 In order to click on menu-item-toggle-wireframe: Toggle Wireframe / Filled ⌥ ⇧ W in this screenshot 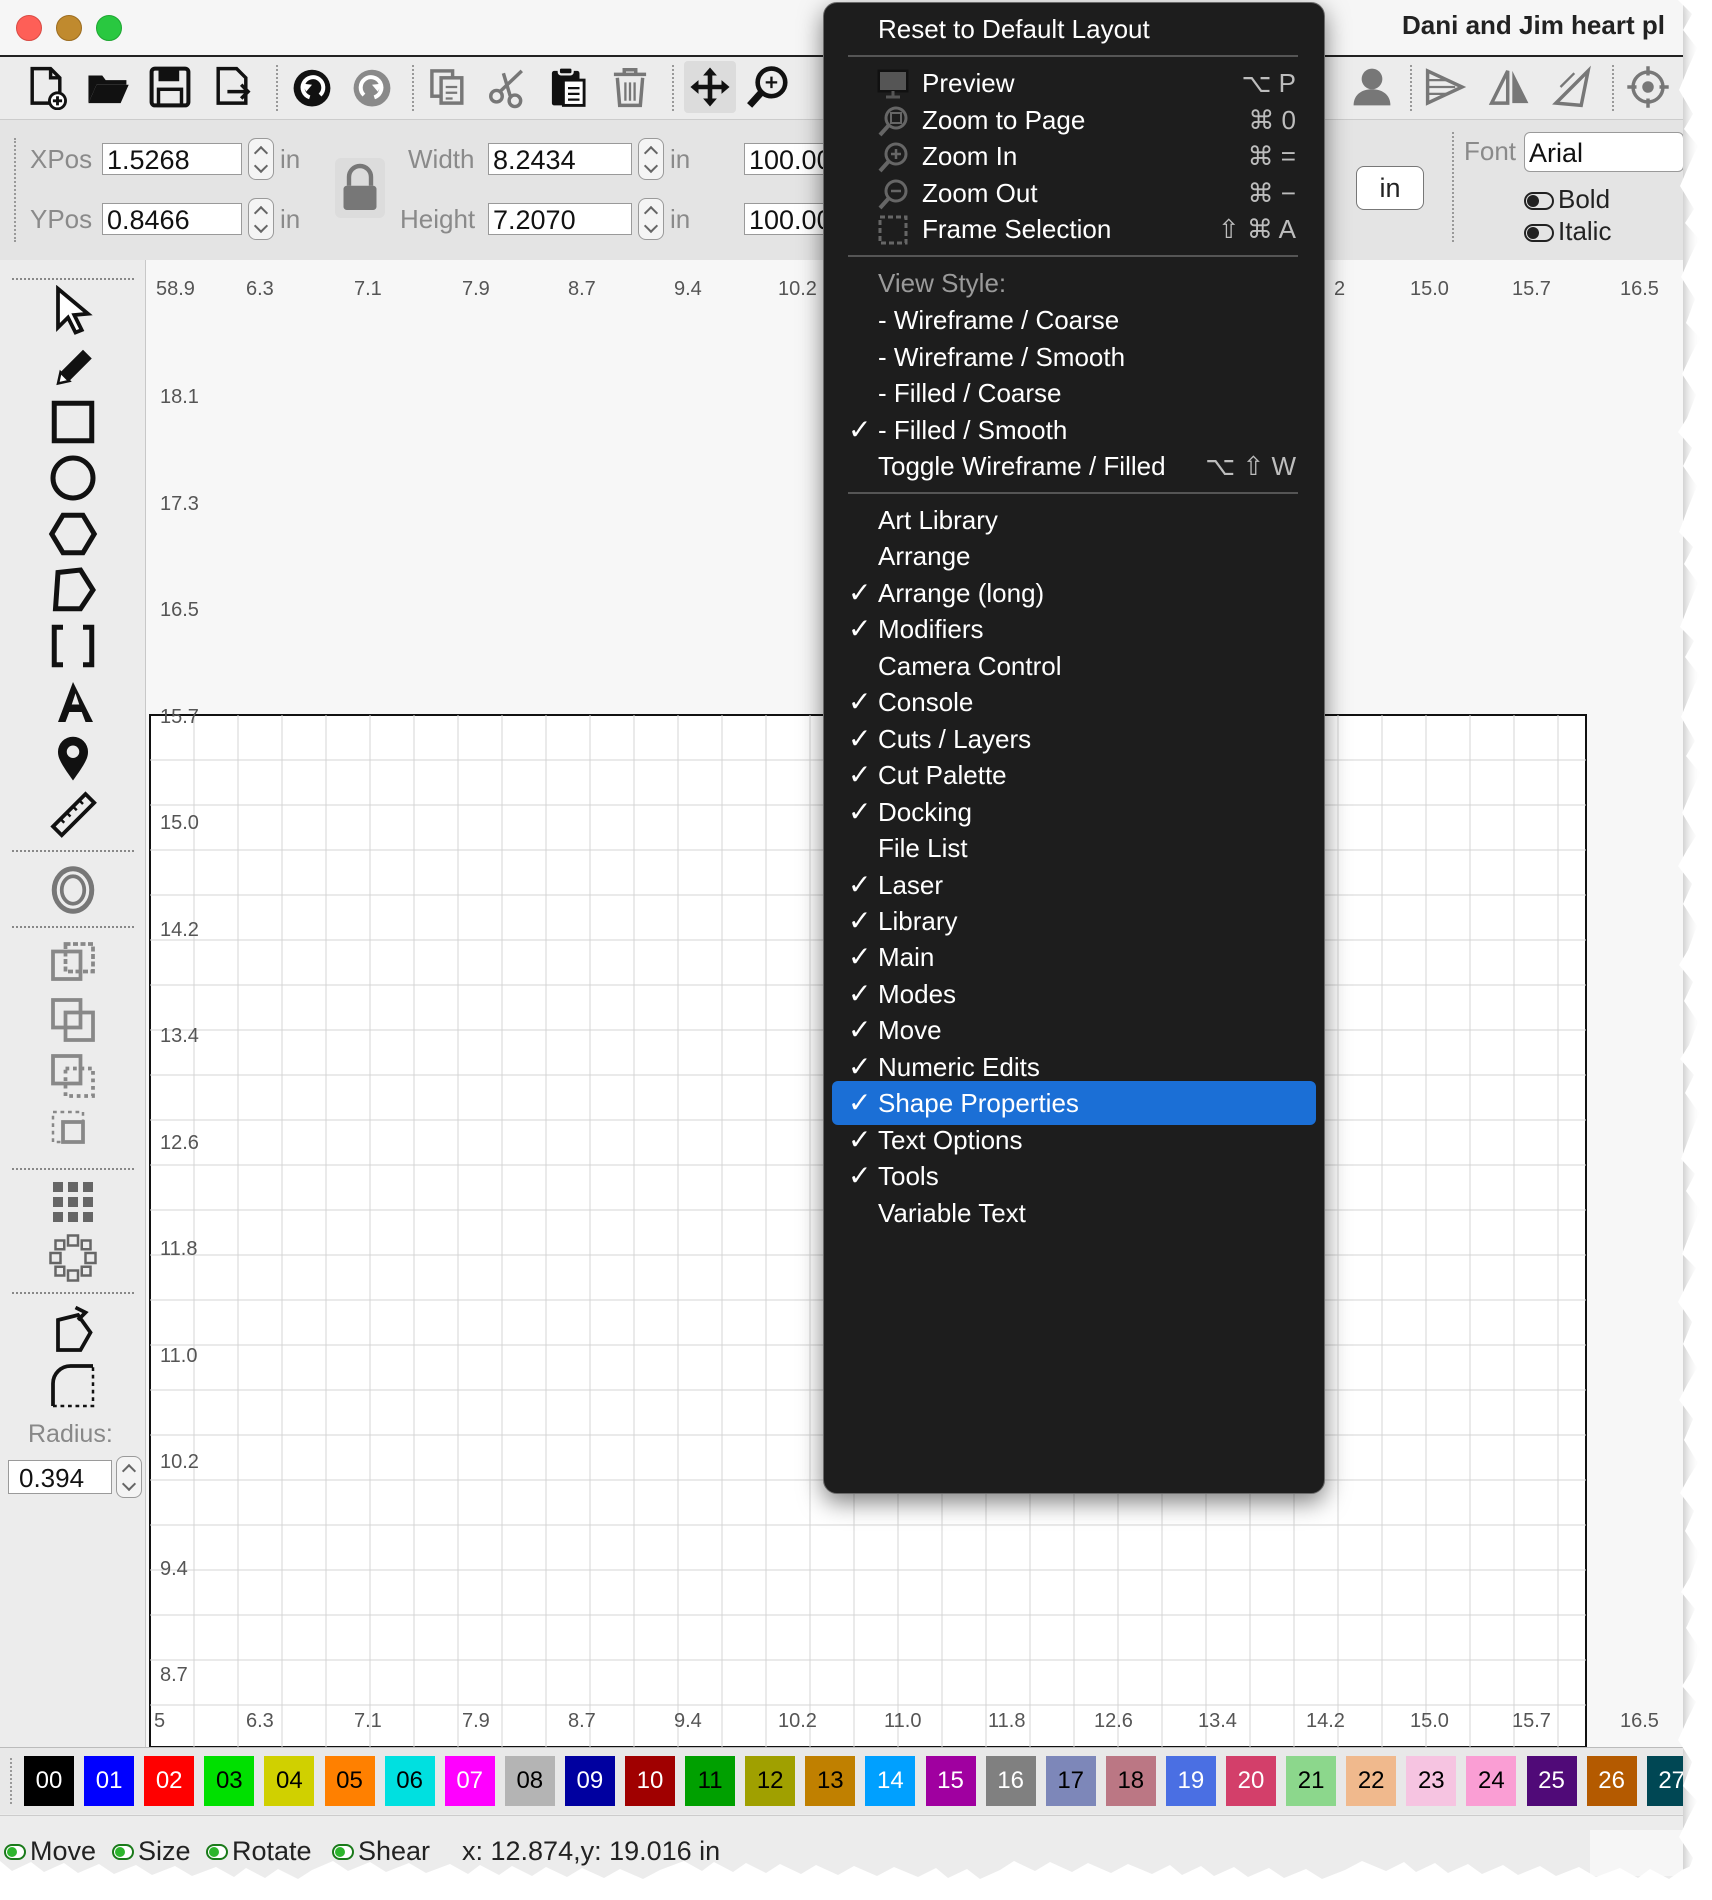, I will do `click(1074, 466)`.